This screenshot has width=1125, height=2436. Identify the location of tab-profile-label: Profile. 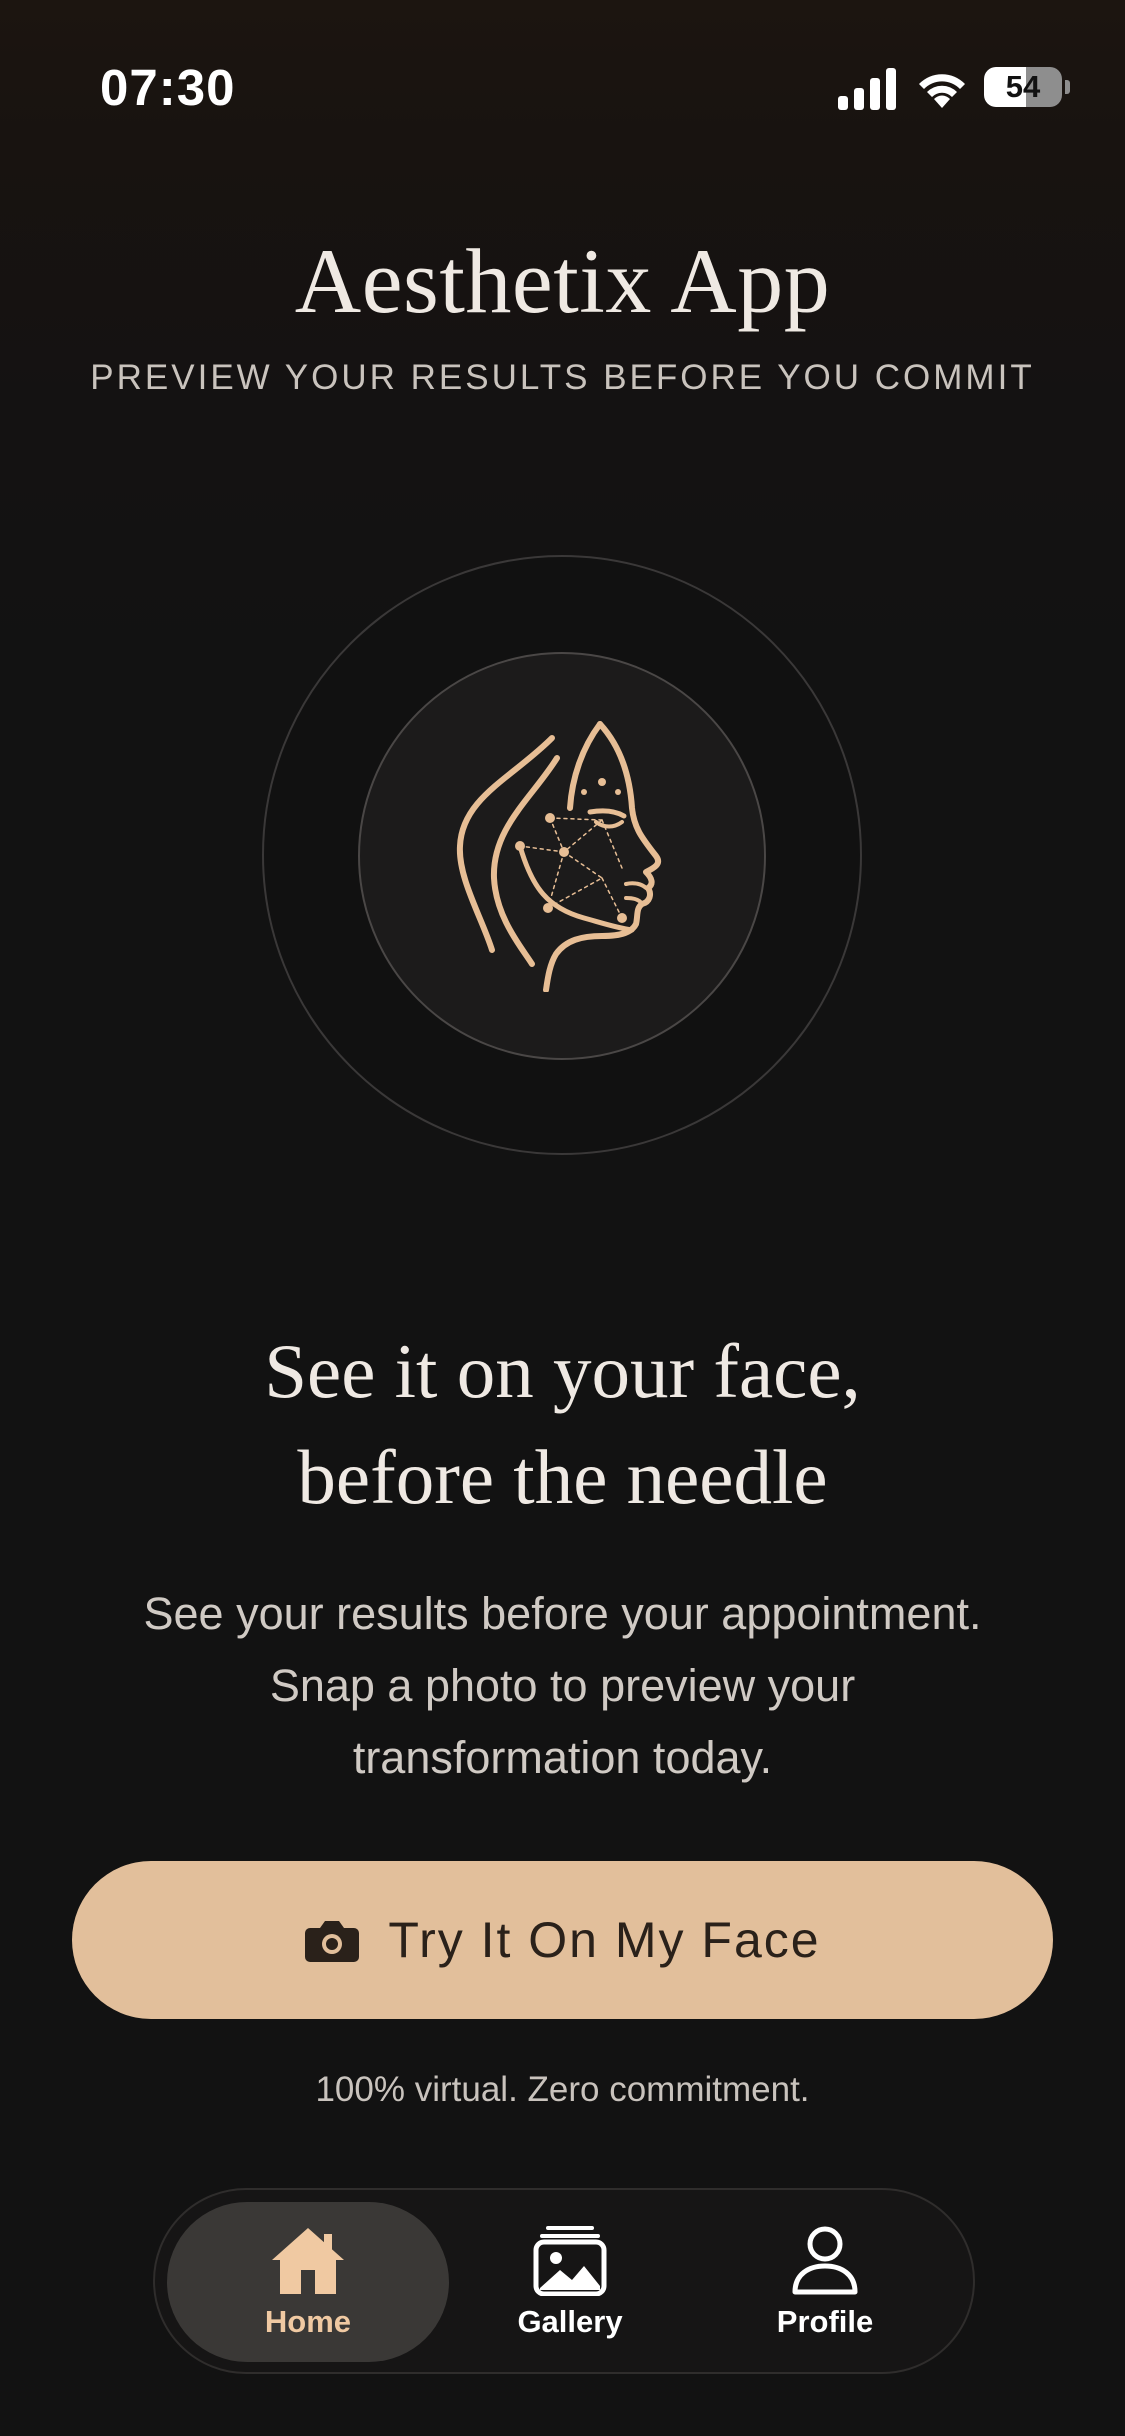
(825, 2321).